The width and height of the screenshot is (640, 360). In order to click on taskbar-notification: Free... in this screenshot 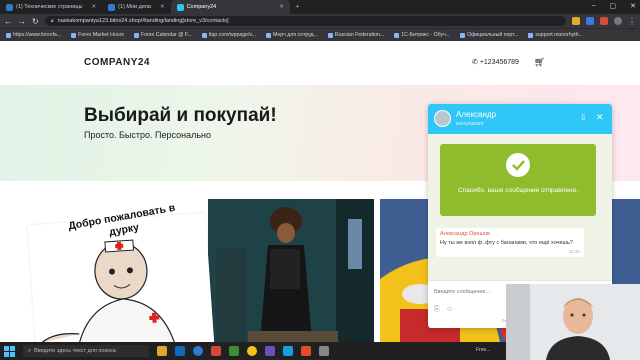, I will do `click(483, 350)`.